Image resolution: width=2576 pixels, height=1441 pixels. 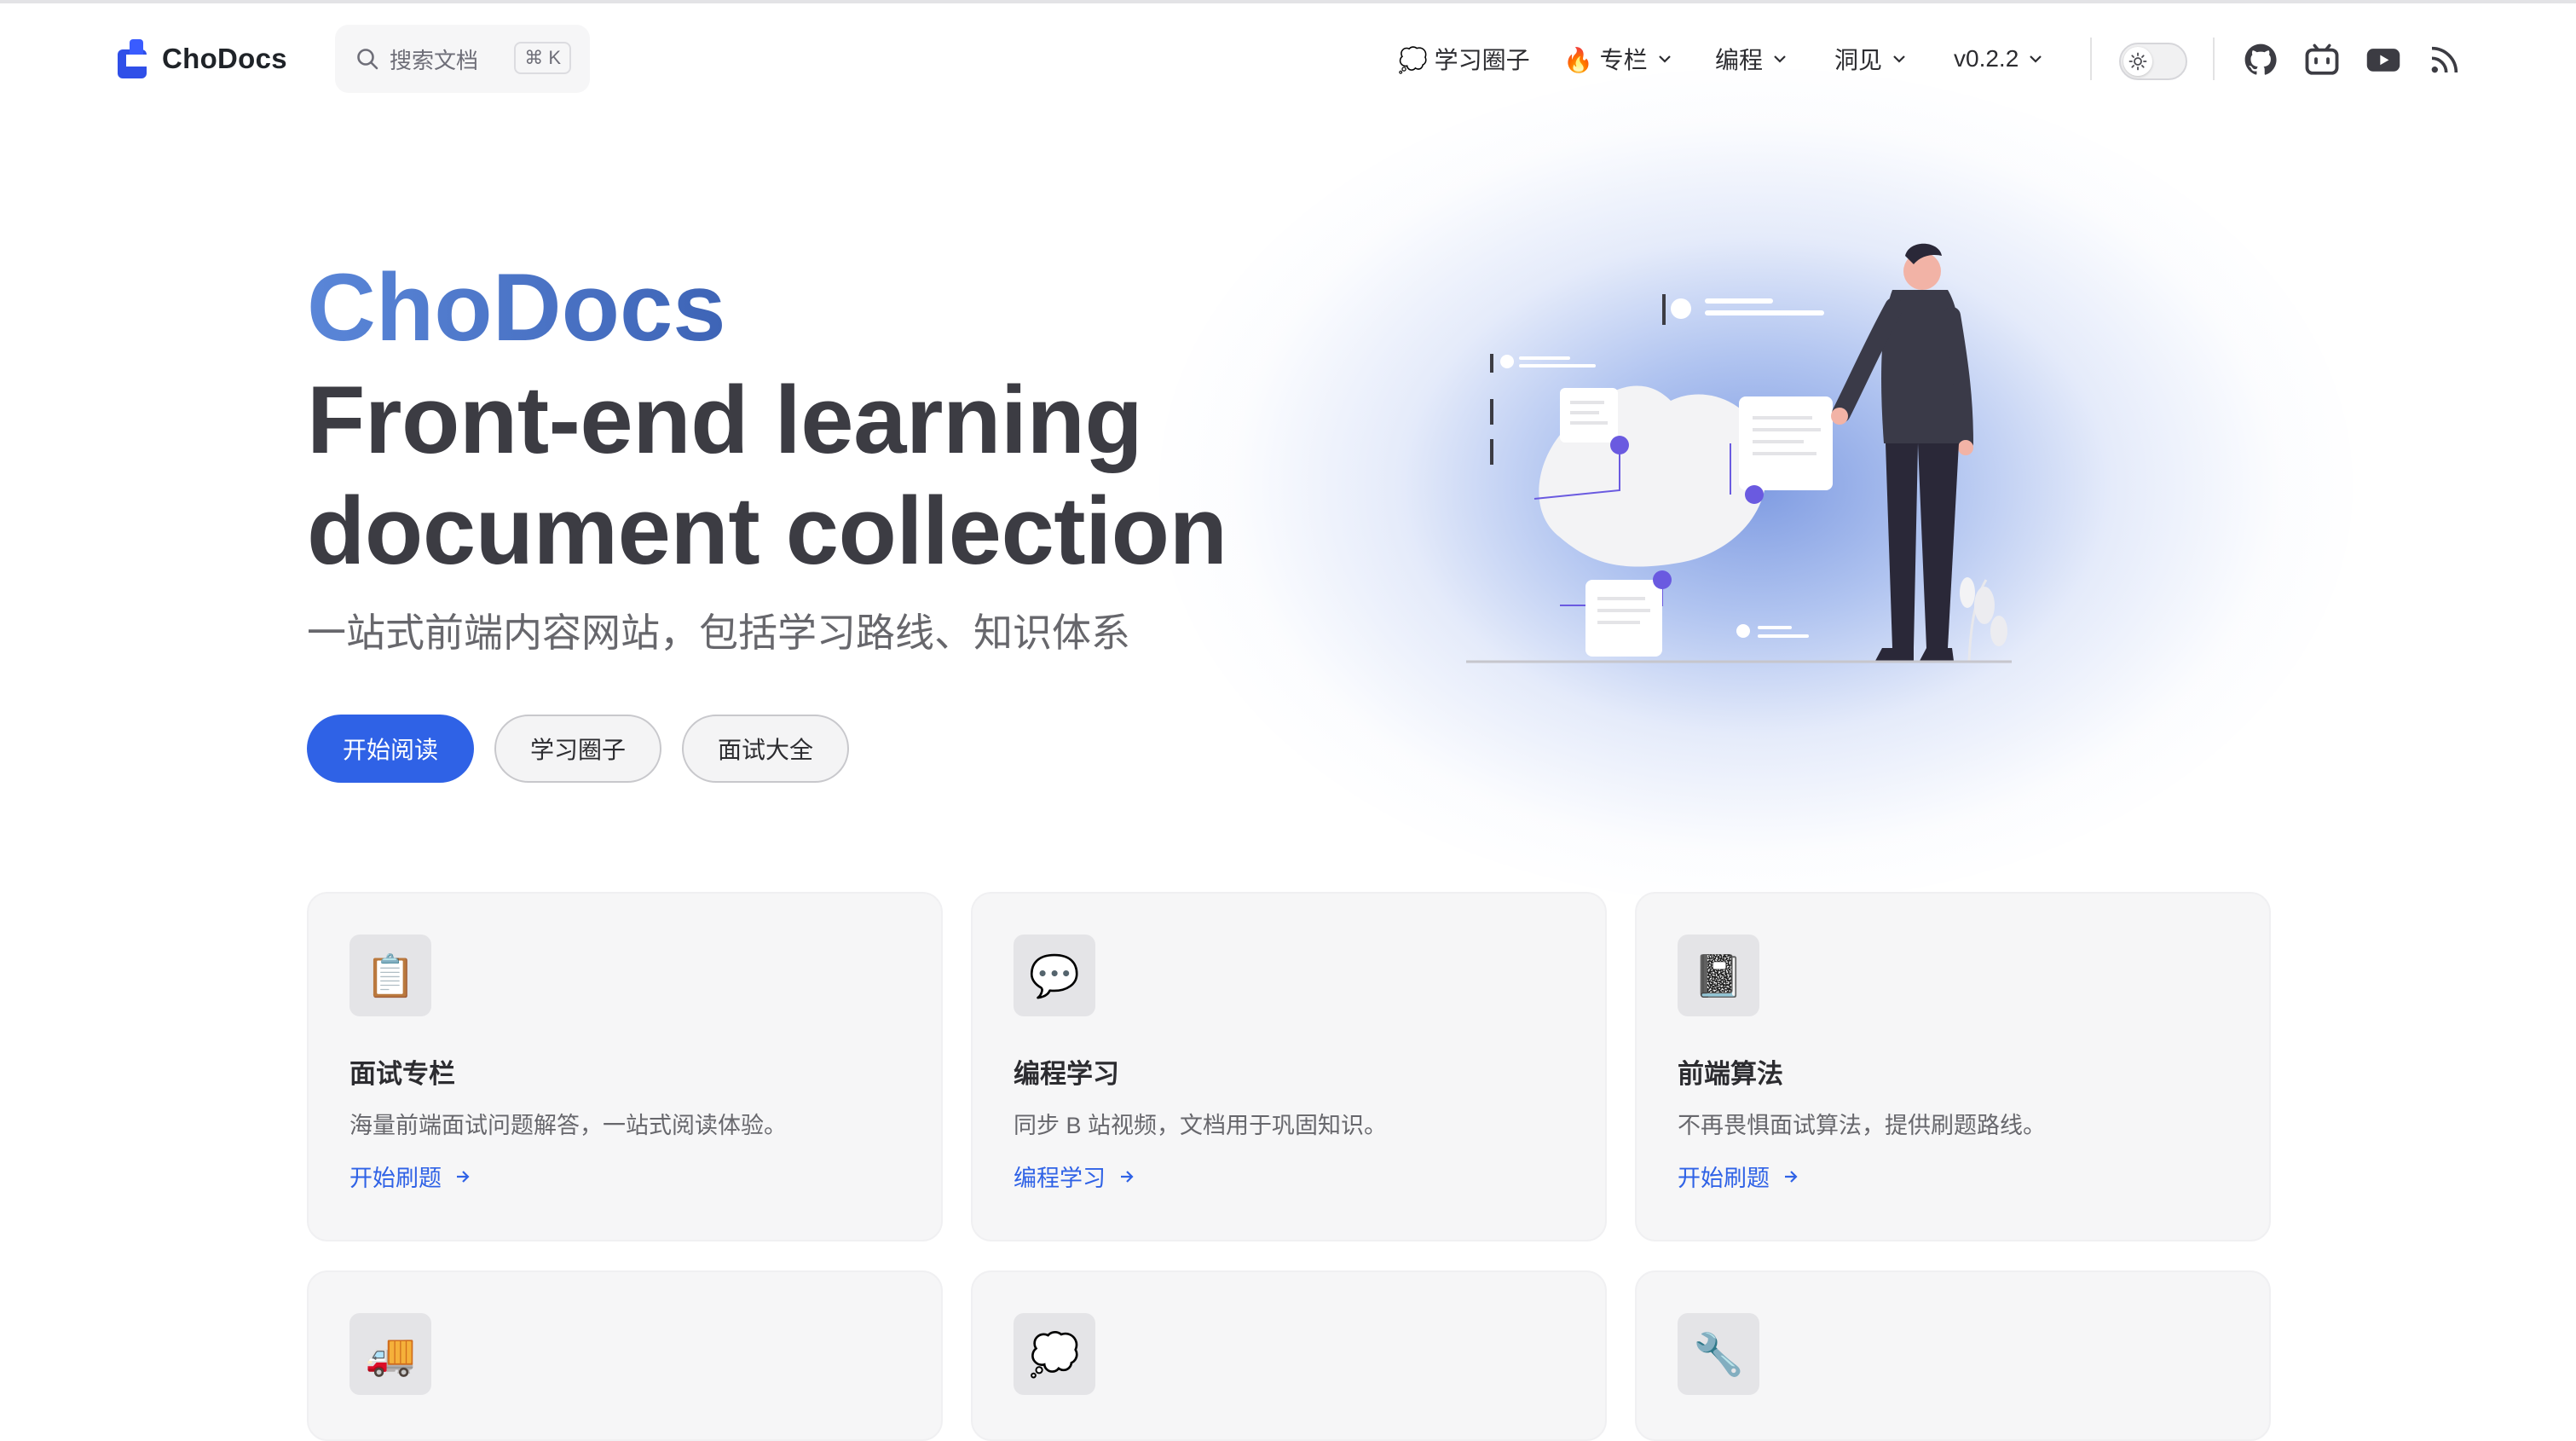 What do you see at coordinates (1739, 453) in the screenshot?
I see `hero-illustration` at bounding box center [1739, 453].